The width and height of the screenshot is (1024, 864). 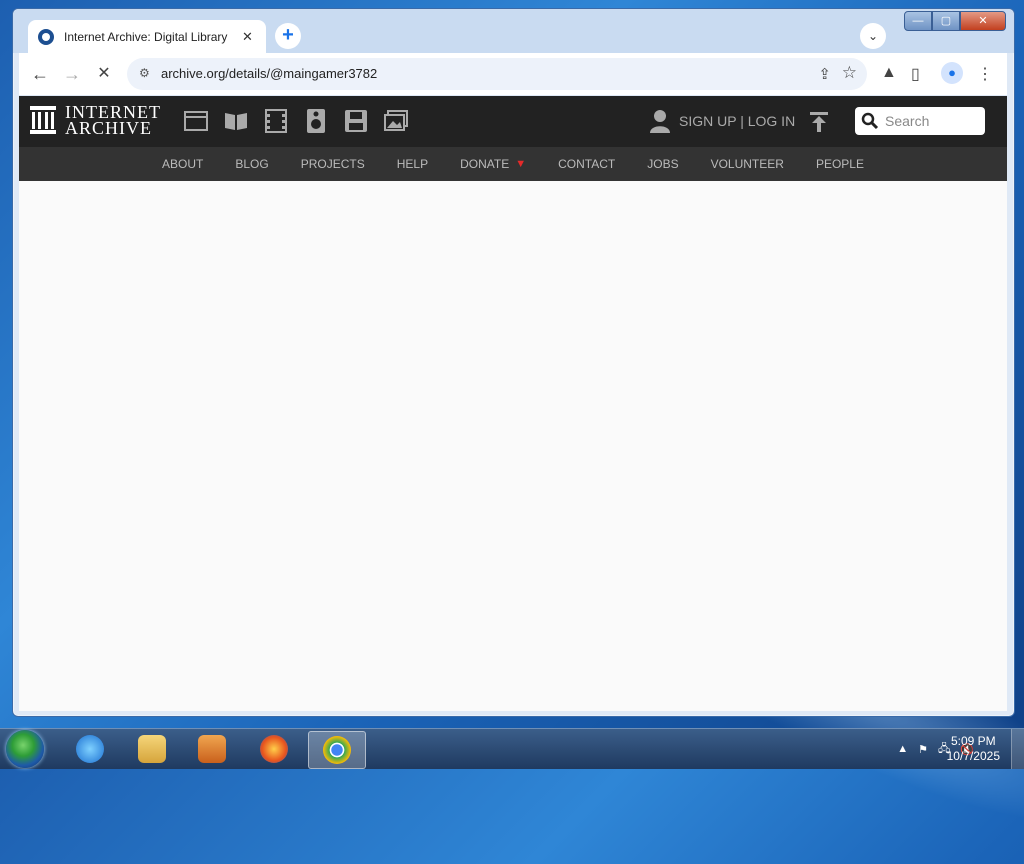 I want to click on side-panel-icon: ▯, so click(x=915, y=74).